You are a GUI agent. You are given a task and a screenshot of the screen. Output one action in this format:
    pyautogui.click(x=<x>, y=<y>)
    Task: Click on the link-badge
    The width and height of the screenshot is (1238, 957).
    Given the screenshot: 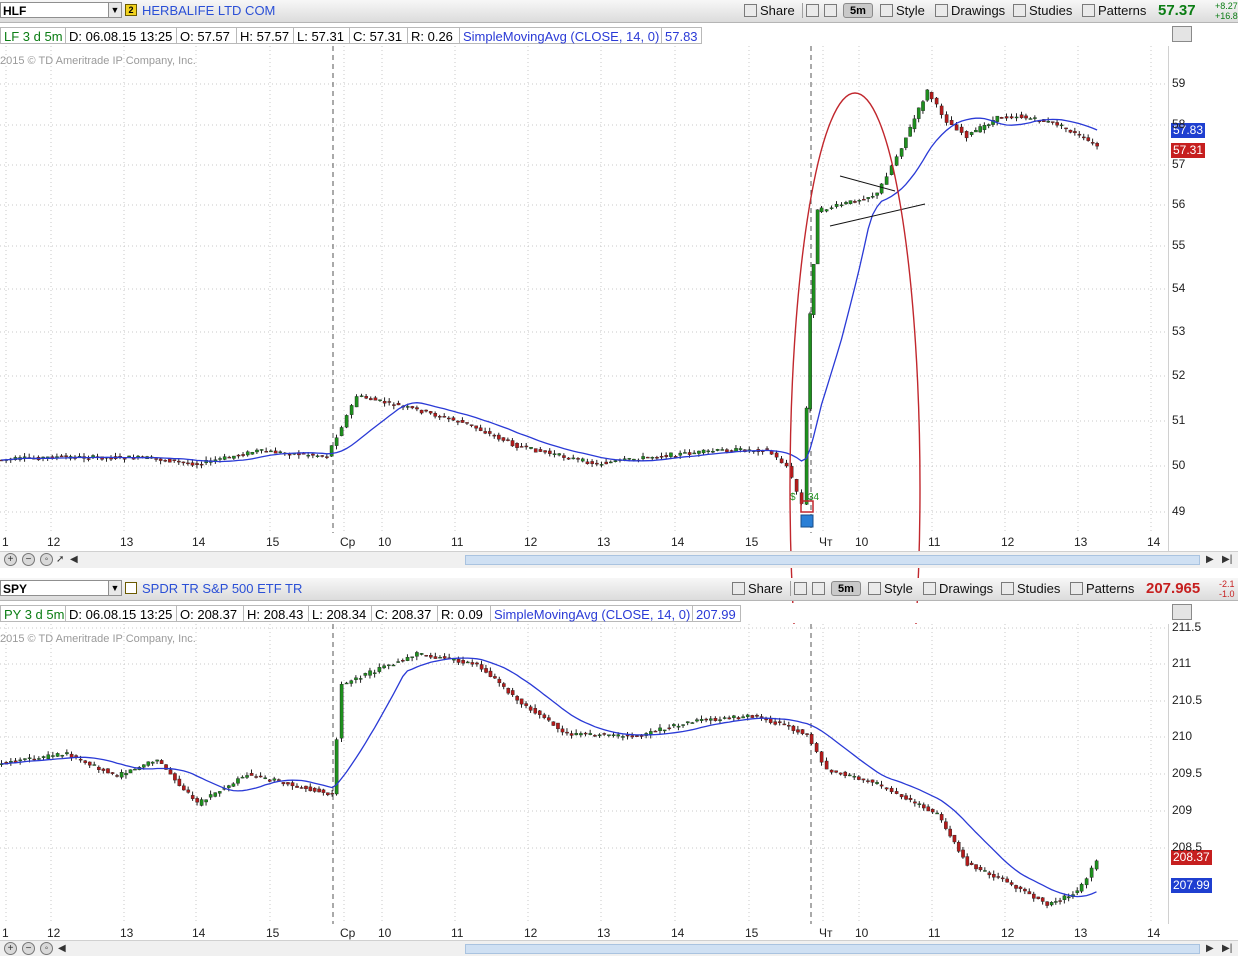 What is the action you would take?
    pyautogui.click(x=131, y=588)
    